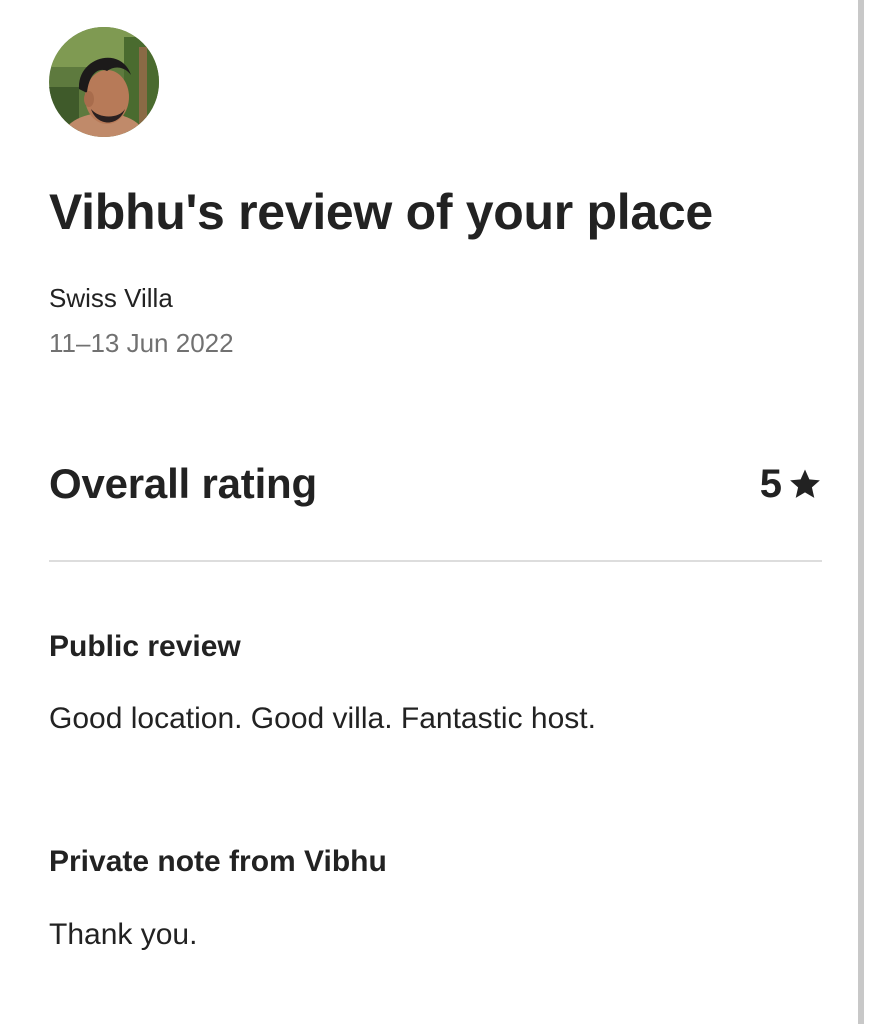 This screenshot has width=871, height=1024. Describe the element at coordinates (183, 483) in the screenshot. I see `overall-rating-label: Overall rating` at that location.